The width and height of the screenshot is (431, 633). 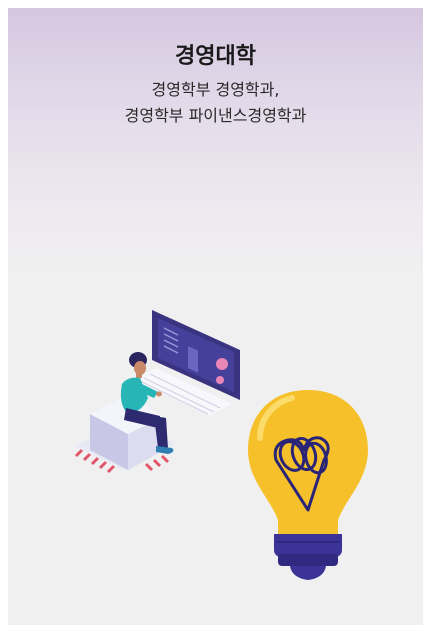 I want to click on lightbulb-icon, so click(x=308, y=485).